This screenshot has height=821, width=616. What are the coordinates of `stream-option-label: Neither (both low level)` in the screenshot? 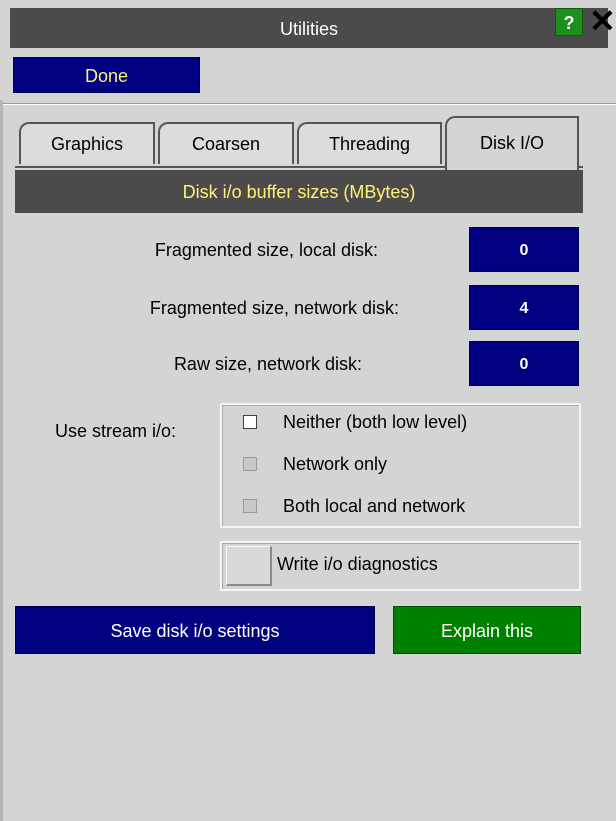 It's located at (375, 422).